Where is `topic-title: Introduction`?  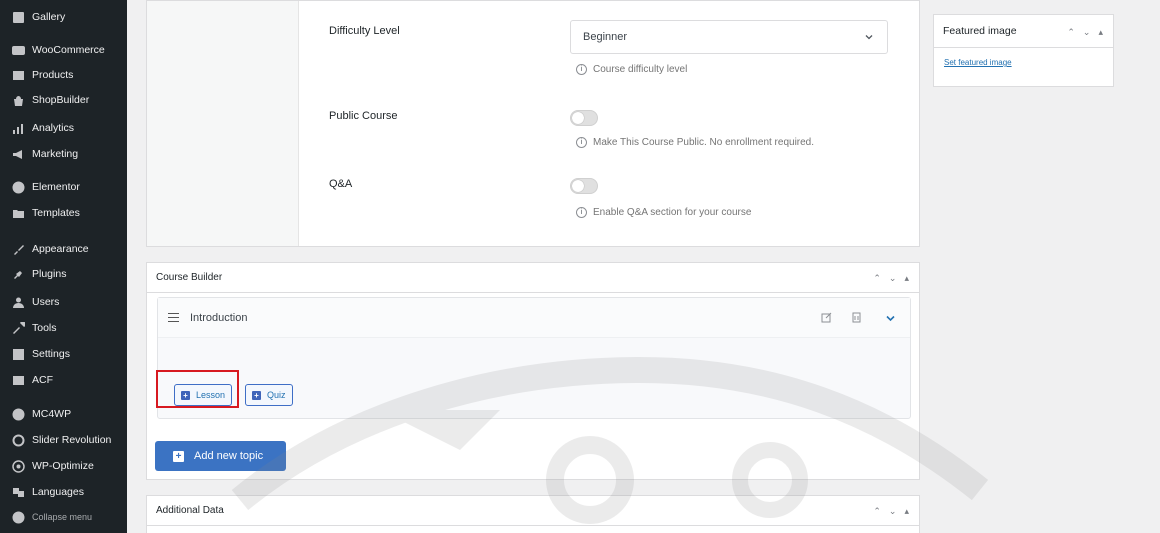
topic-title: Introduction is located at coordinates (219, 317).